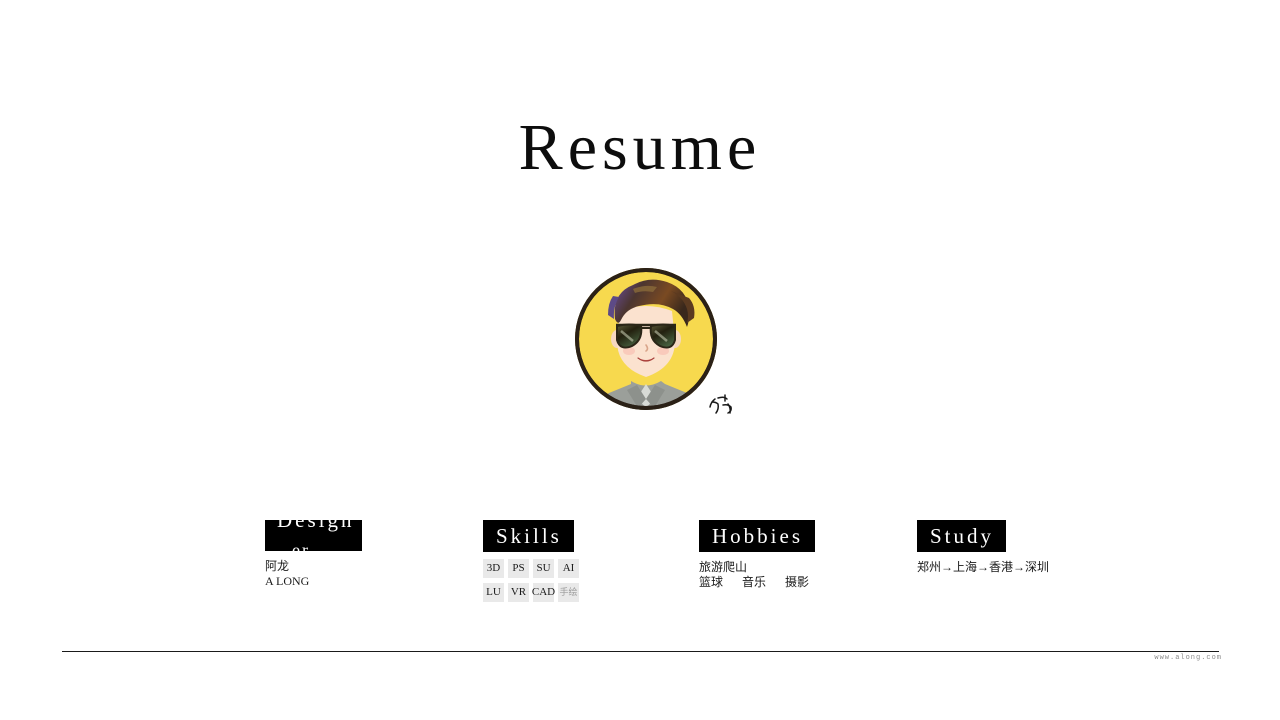 The image size is (1280, 720). I want to click on study-body: 郑州→上海→香港→深圳, so click(1027, 567).